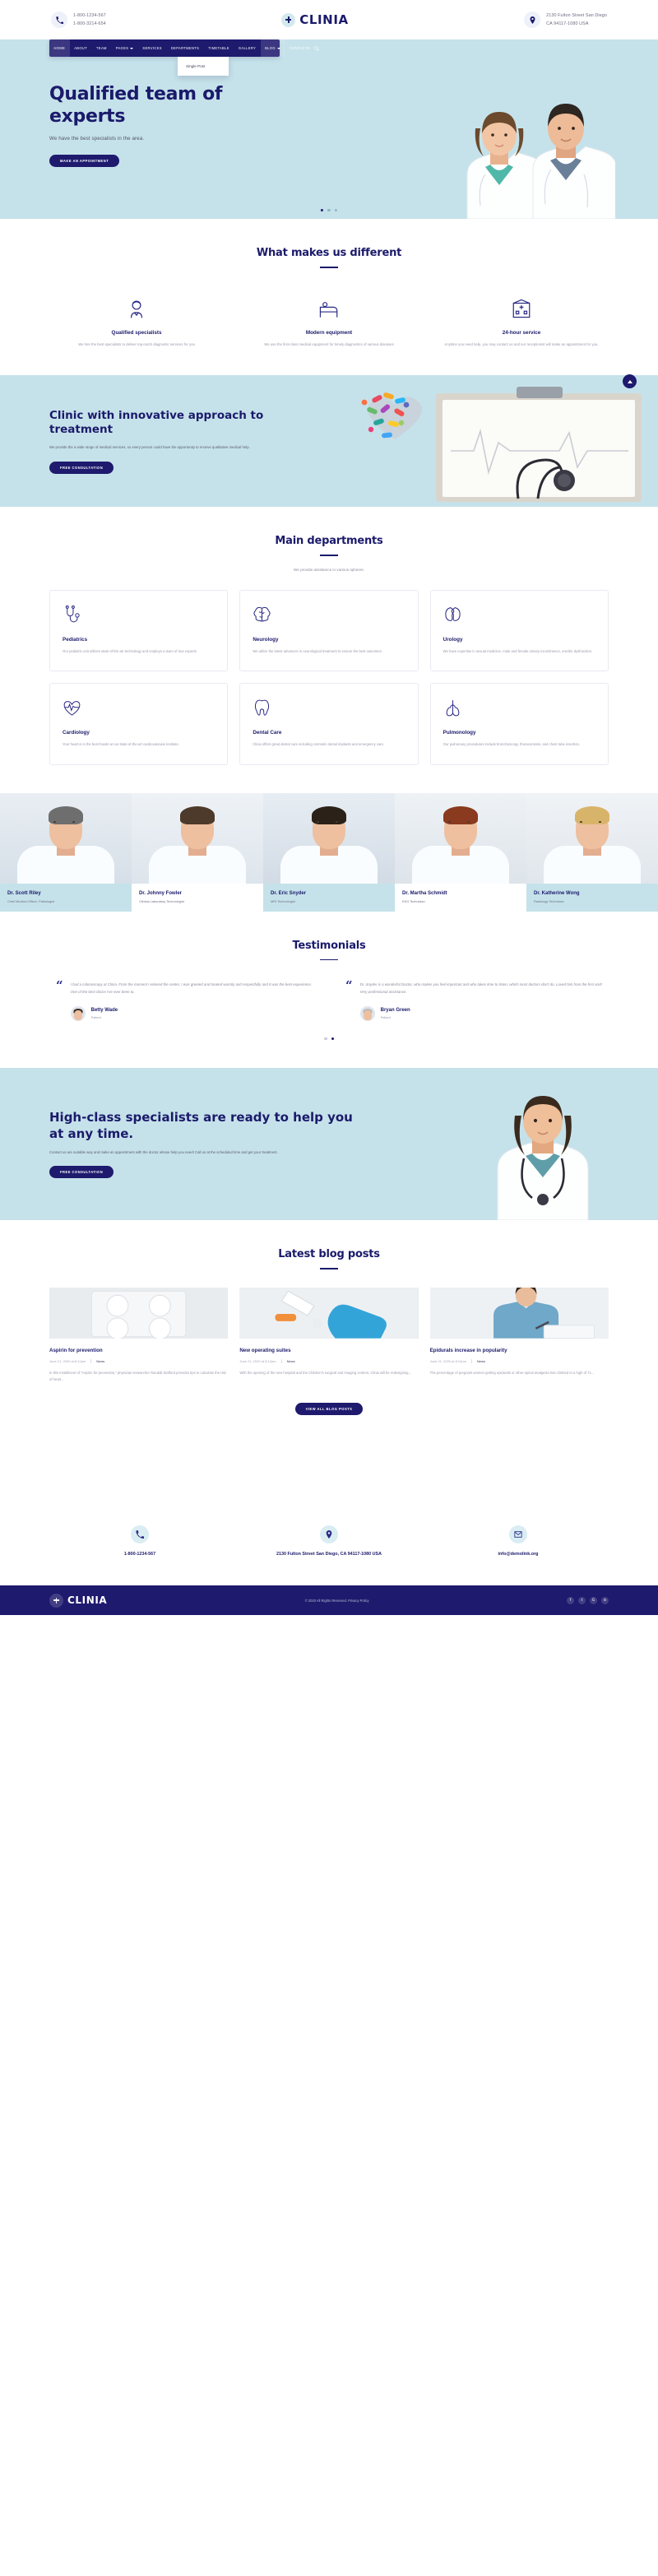 The image size is (658, 2576). I want to click on department-title: Neurology, so click(266, 639).